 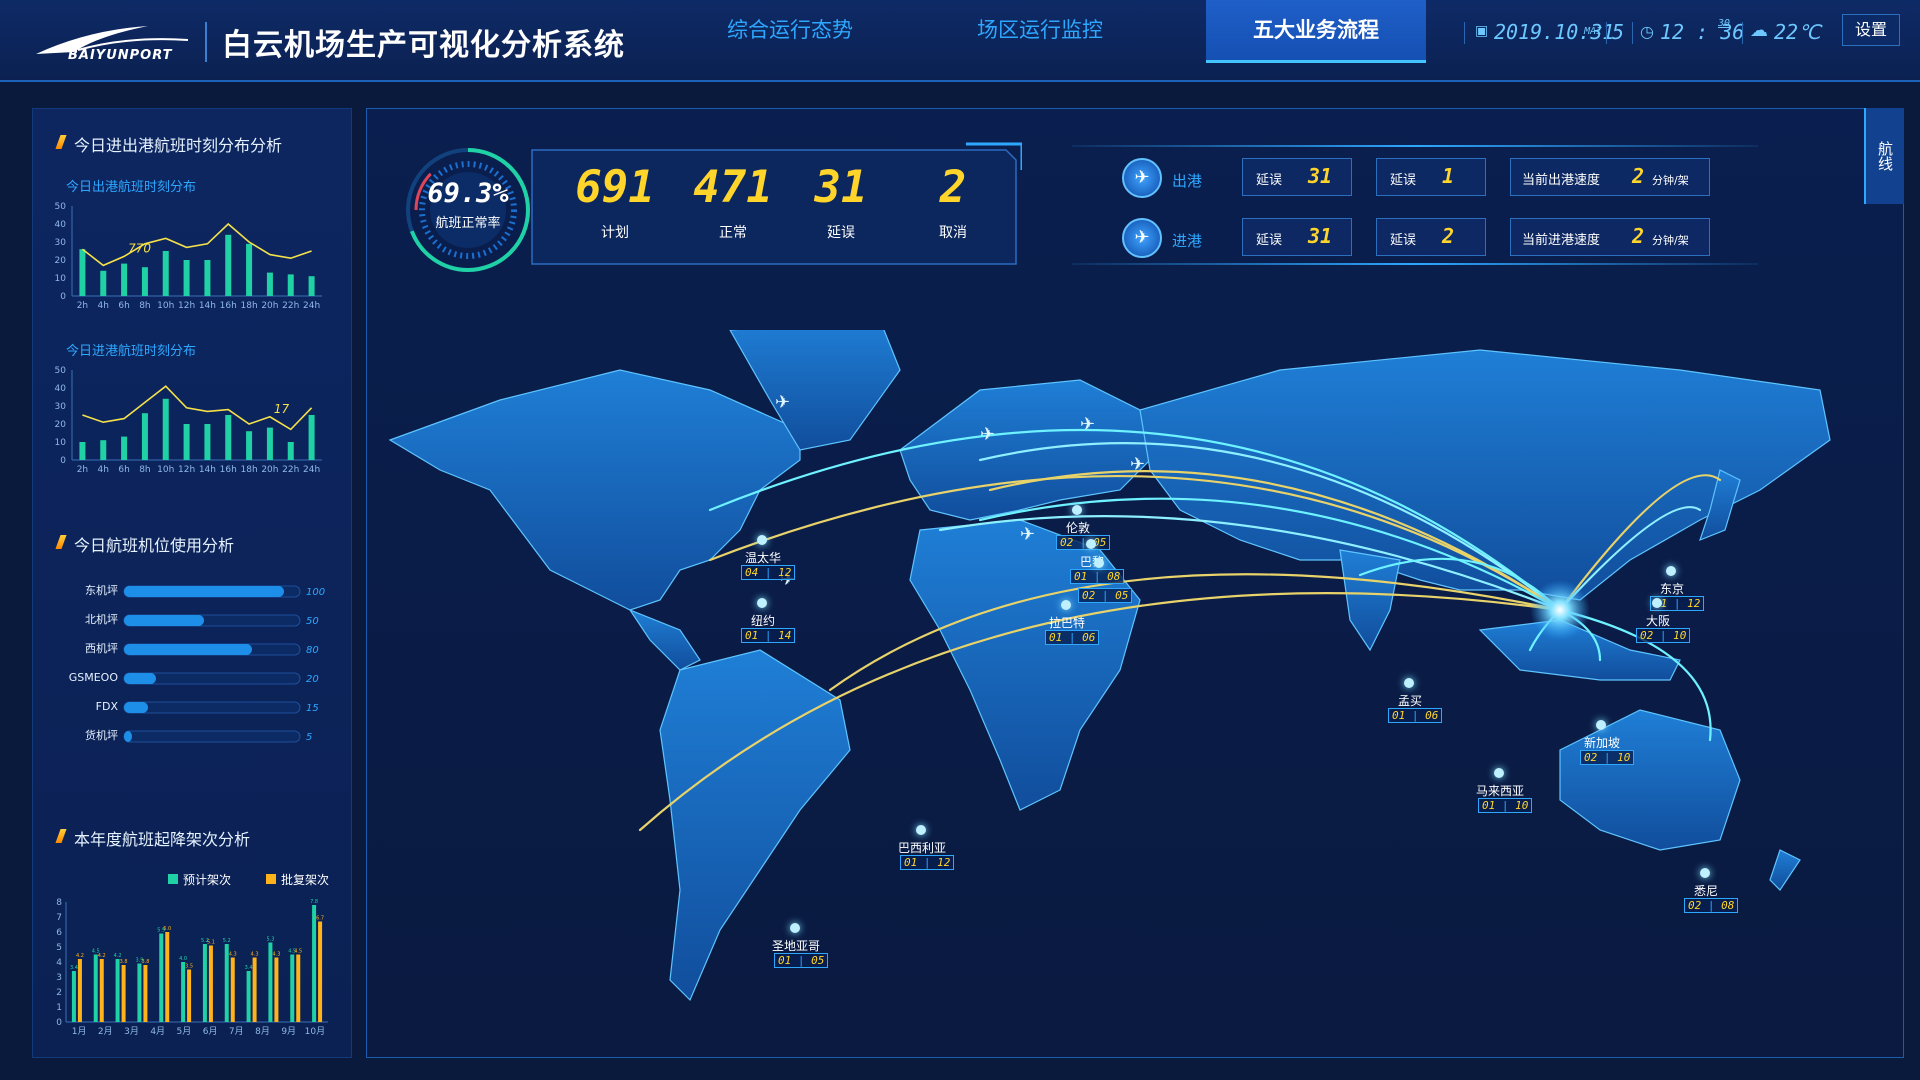 I want to click on x-tick-label: 2h, so click(x=82, y=306).